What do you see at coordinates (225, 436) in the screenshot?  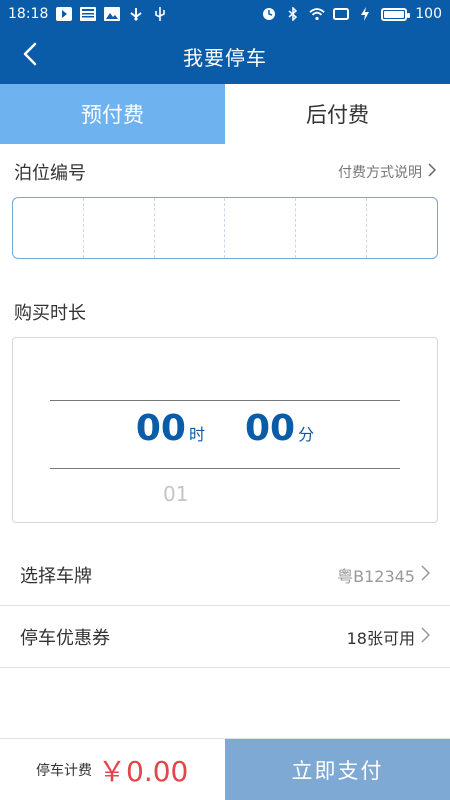 I see `picker-selected-row: 00 时 00 分` at bounding box center [225, 436].